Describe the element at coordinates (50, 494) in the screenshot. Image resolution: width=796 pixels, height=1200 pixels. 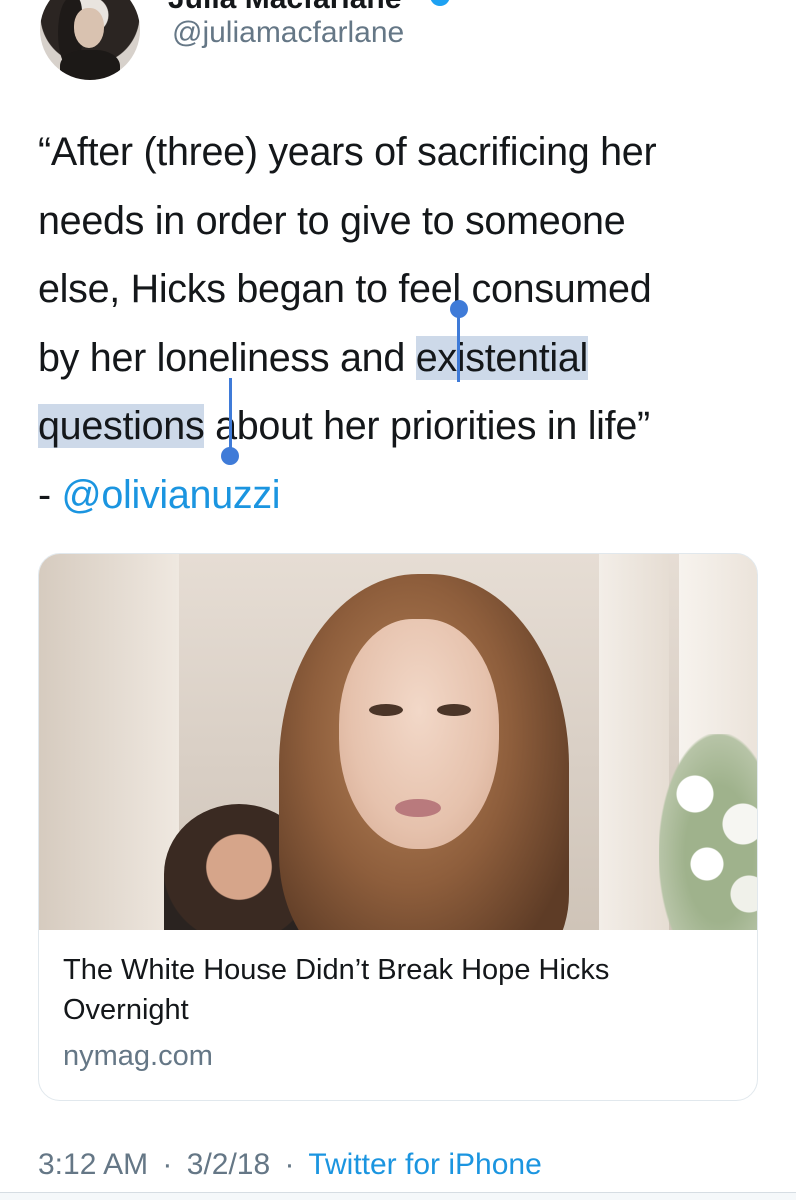
I see `tweet-text-segment: -` at that location.